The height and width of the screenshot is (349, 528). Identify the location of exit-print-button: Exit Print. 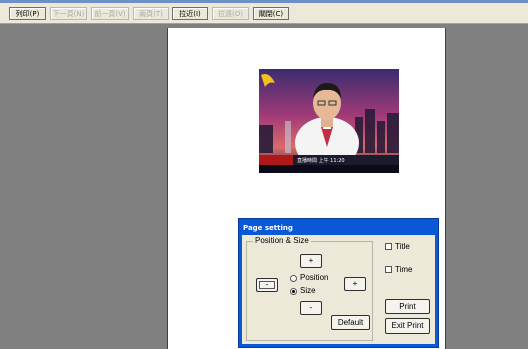
(407, 326).